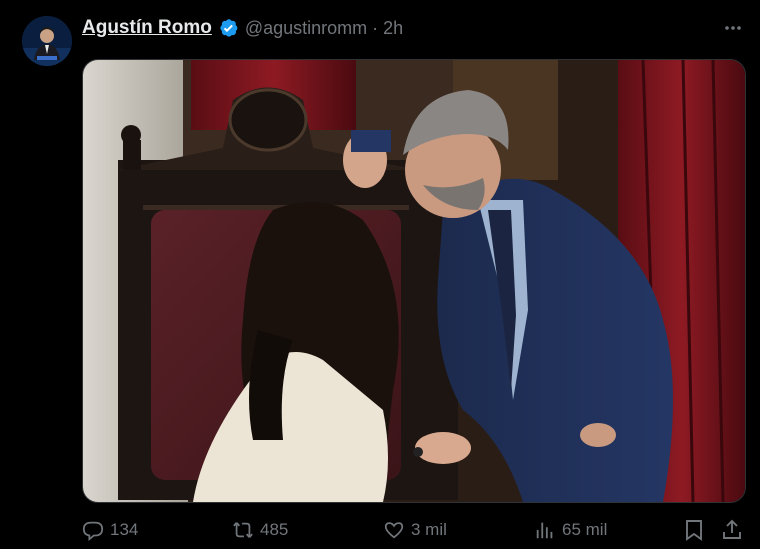  Describe the element at coordinates (306, 28) in the screenshot. I see `author-handle: @agustinromm` at that location.